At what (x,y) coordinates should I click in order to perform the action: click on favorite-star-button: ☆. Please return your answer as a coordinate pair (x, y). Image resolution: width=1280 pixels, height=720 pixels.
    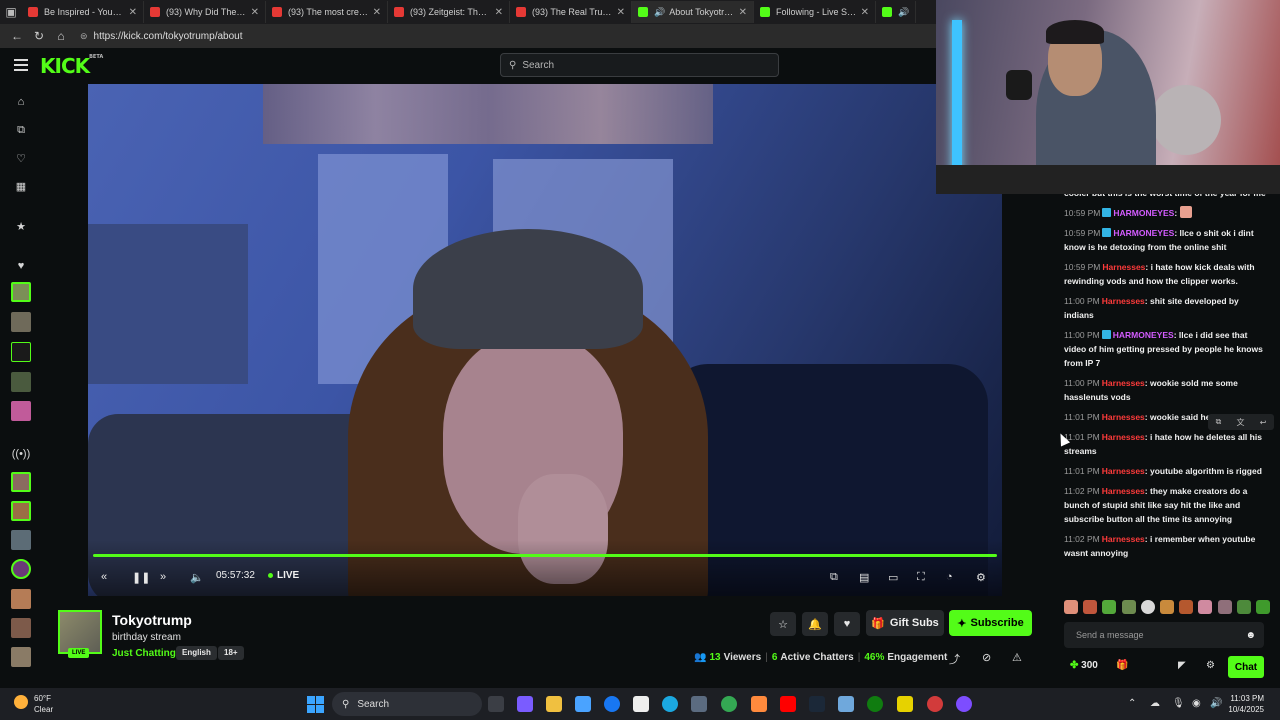
    Looking at the image, I should click on (783, 624).